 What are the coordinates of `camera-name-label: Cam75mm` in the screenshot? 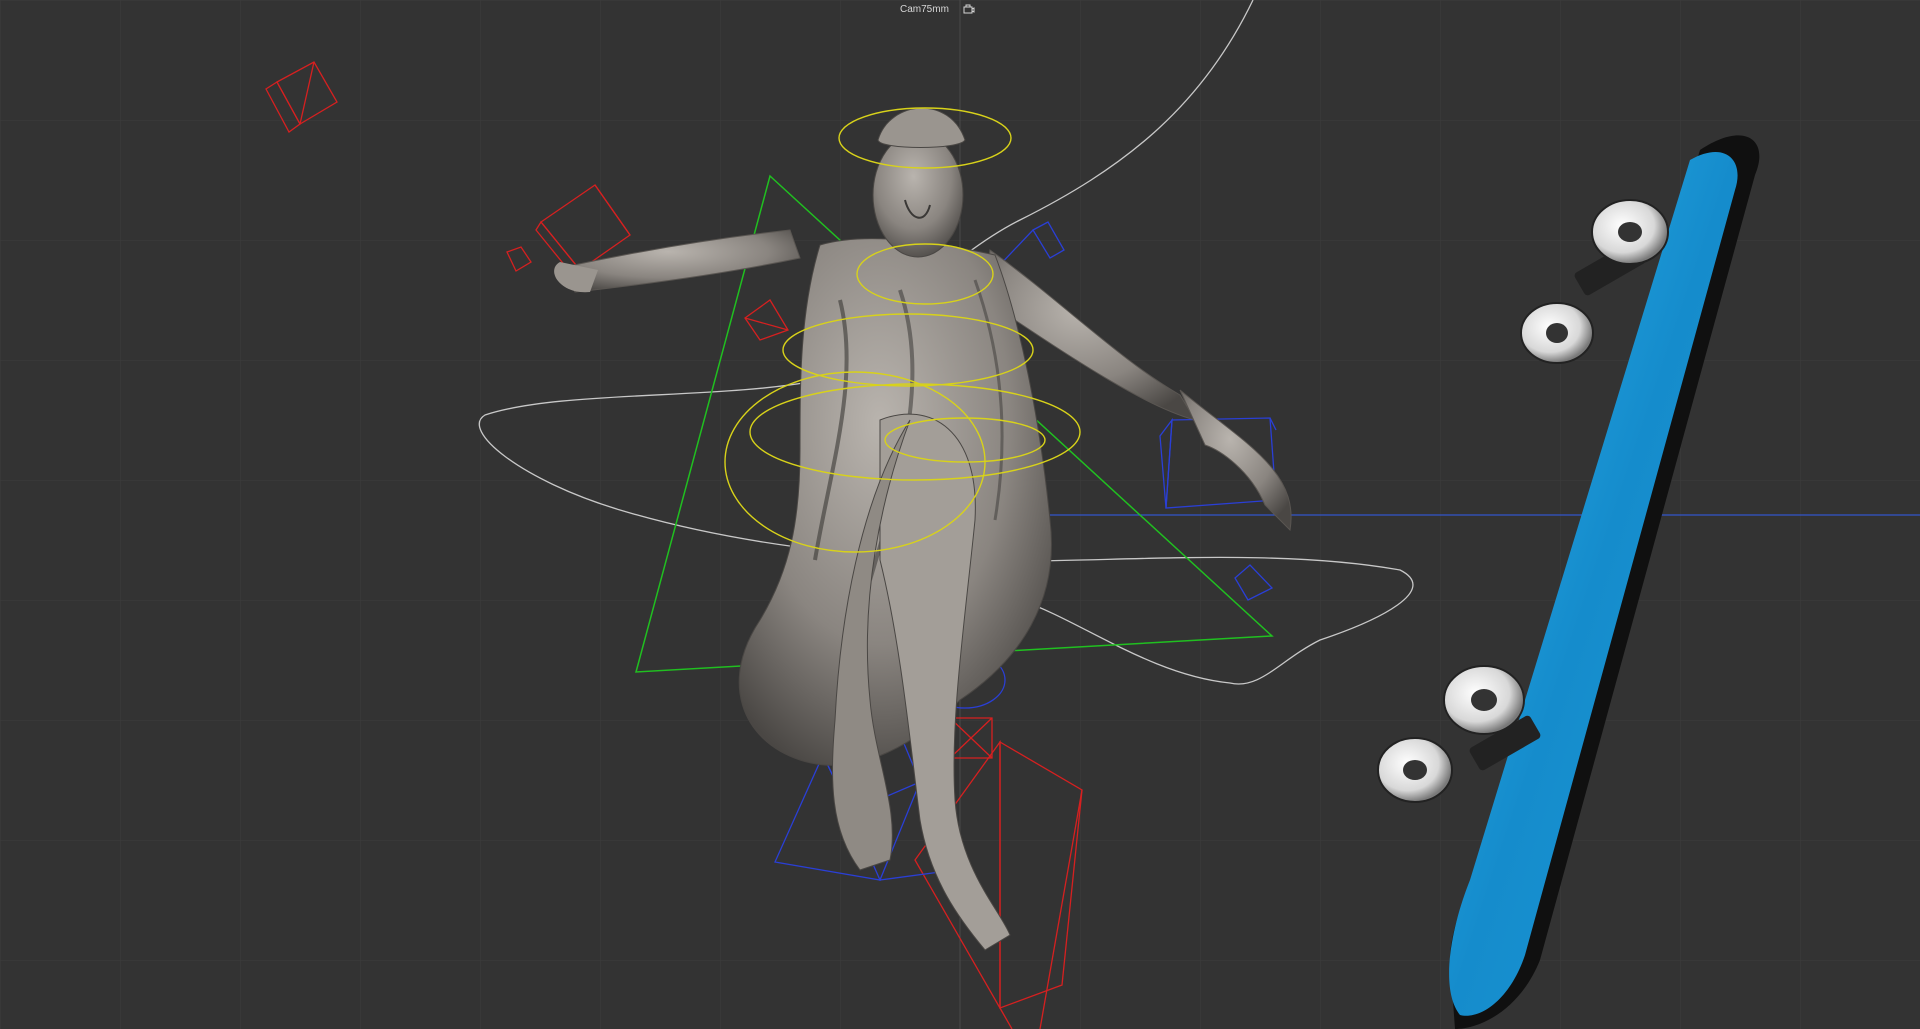 It's located at (937, 9).